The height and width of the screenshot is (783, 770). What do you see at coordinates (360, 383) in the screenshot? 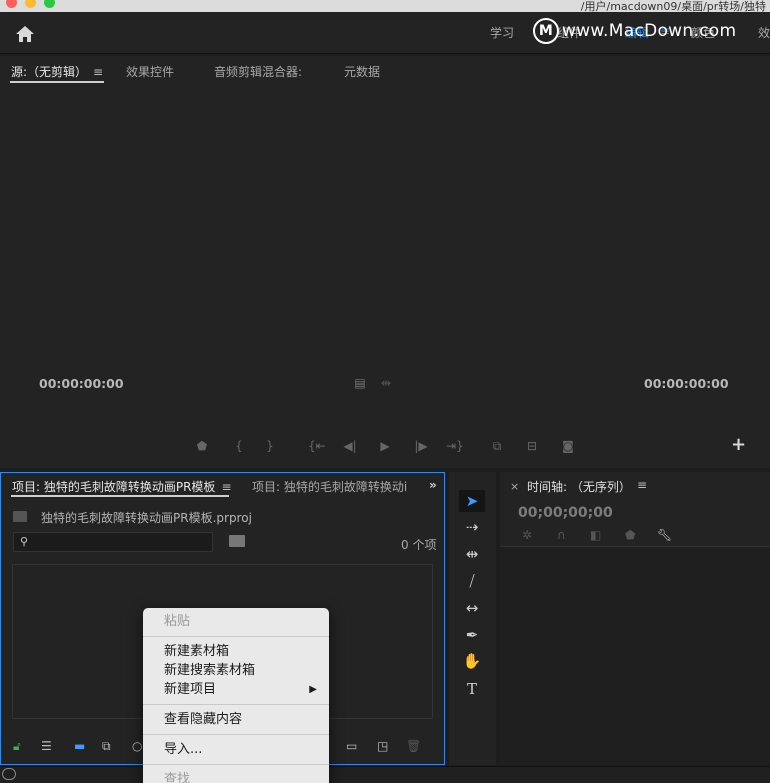
I see `drop-down-icon: ▤` at bounding box center [360, 383].